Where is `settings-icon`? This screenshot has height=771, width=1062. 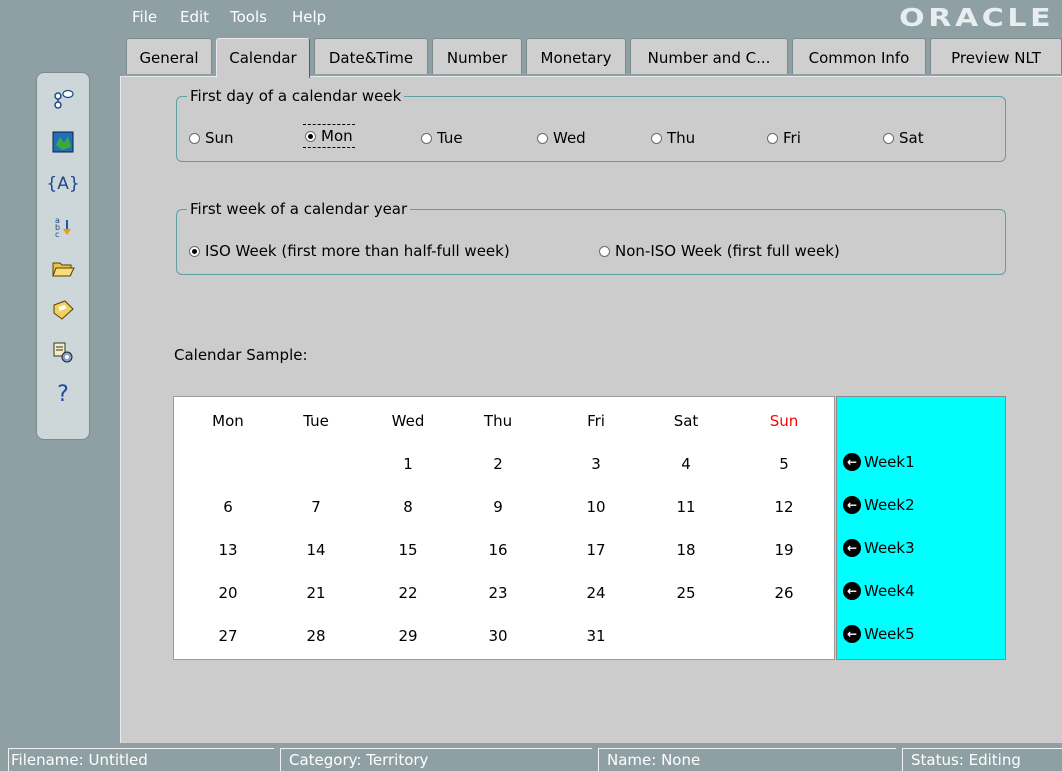 settings-icon is located at coordinates (63, 352).